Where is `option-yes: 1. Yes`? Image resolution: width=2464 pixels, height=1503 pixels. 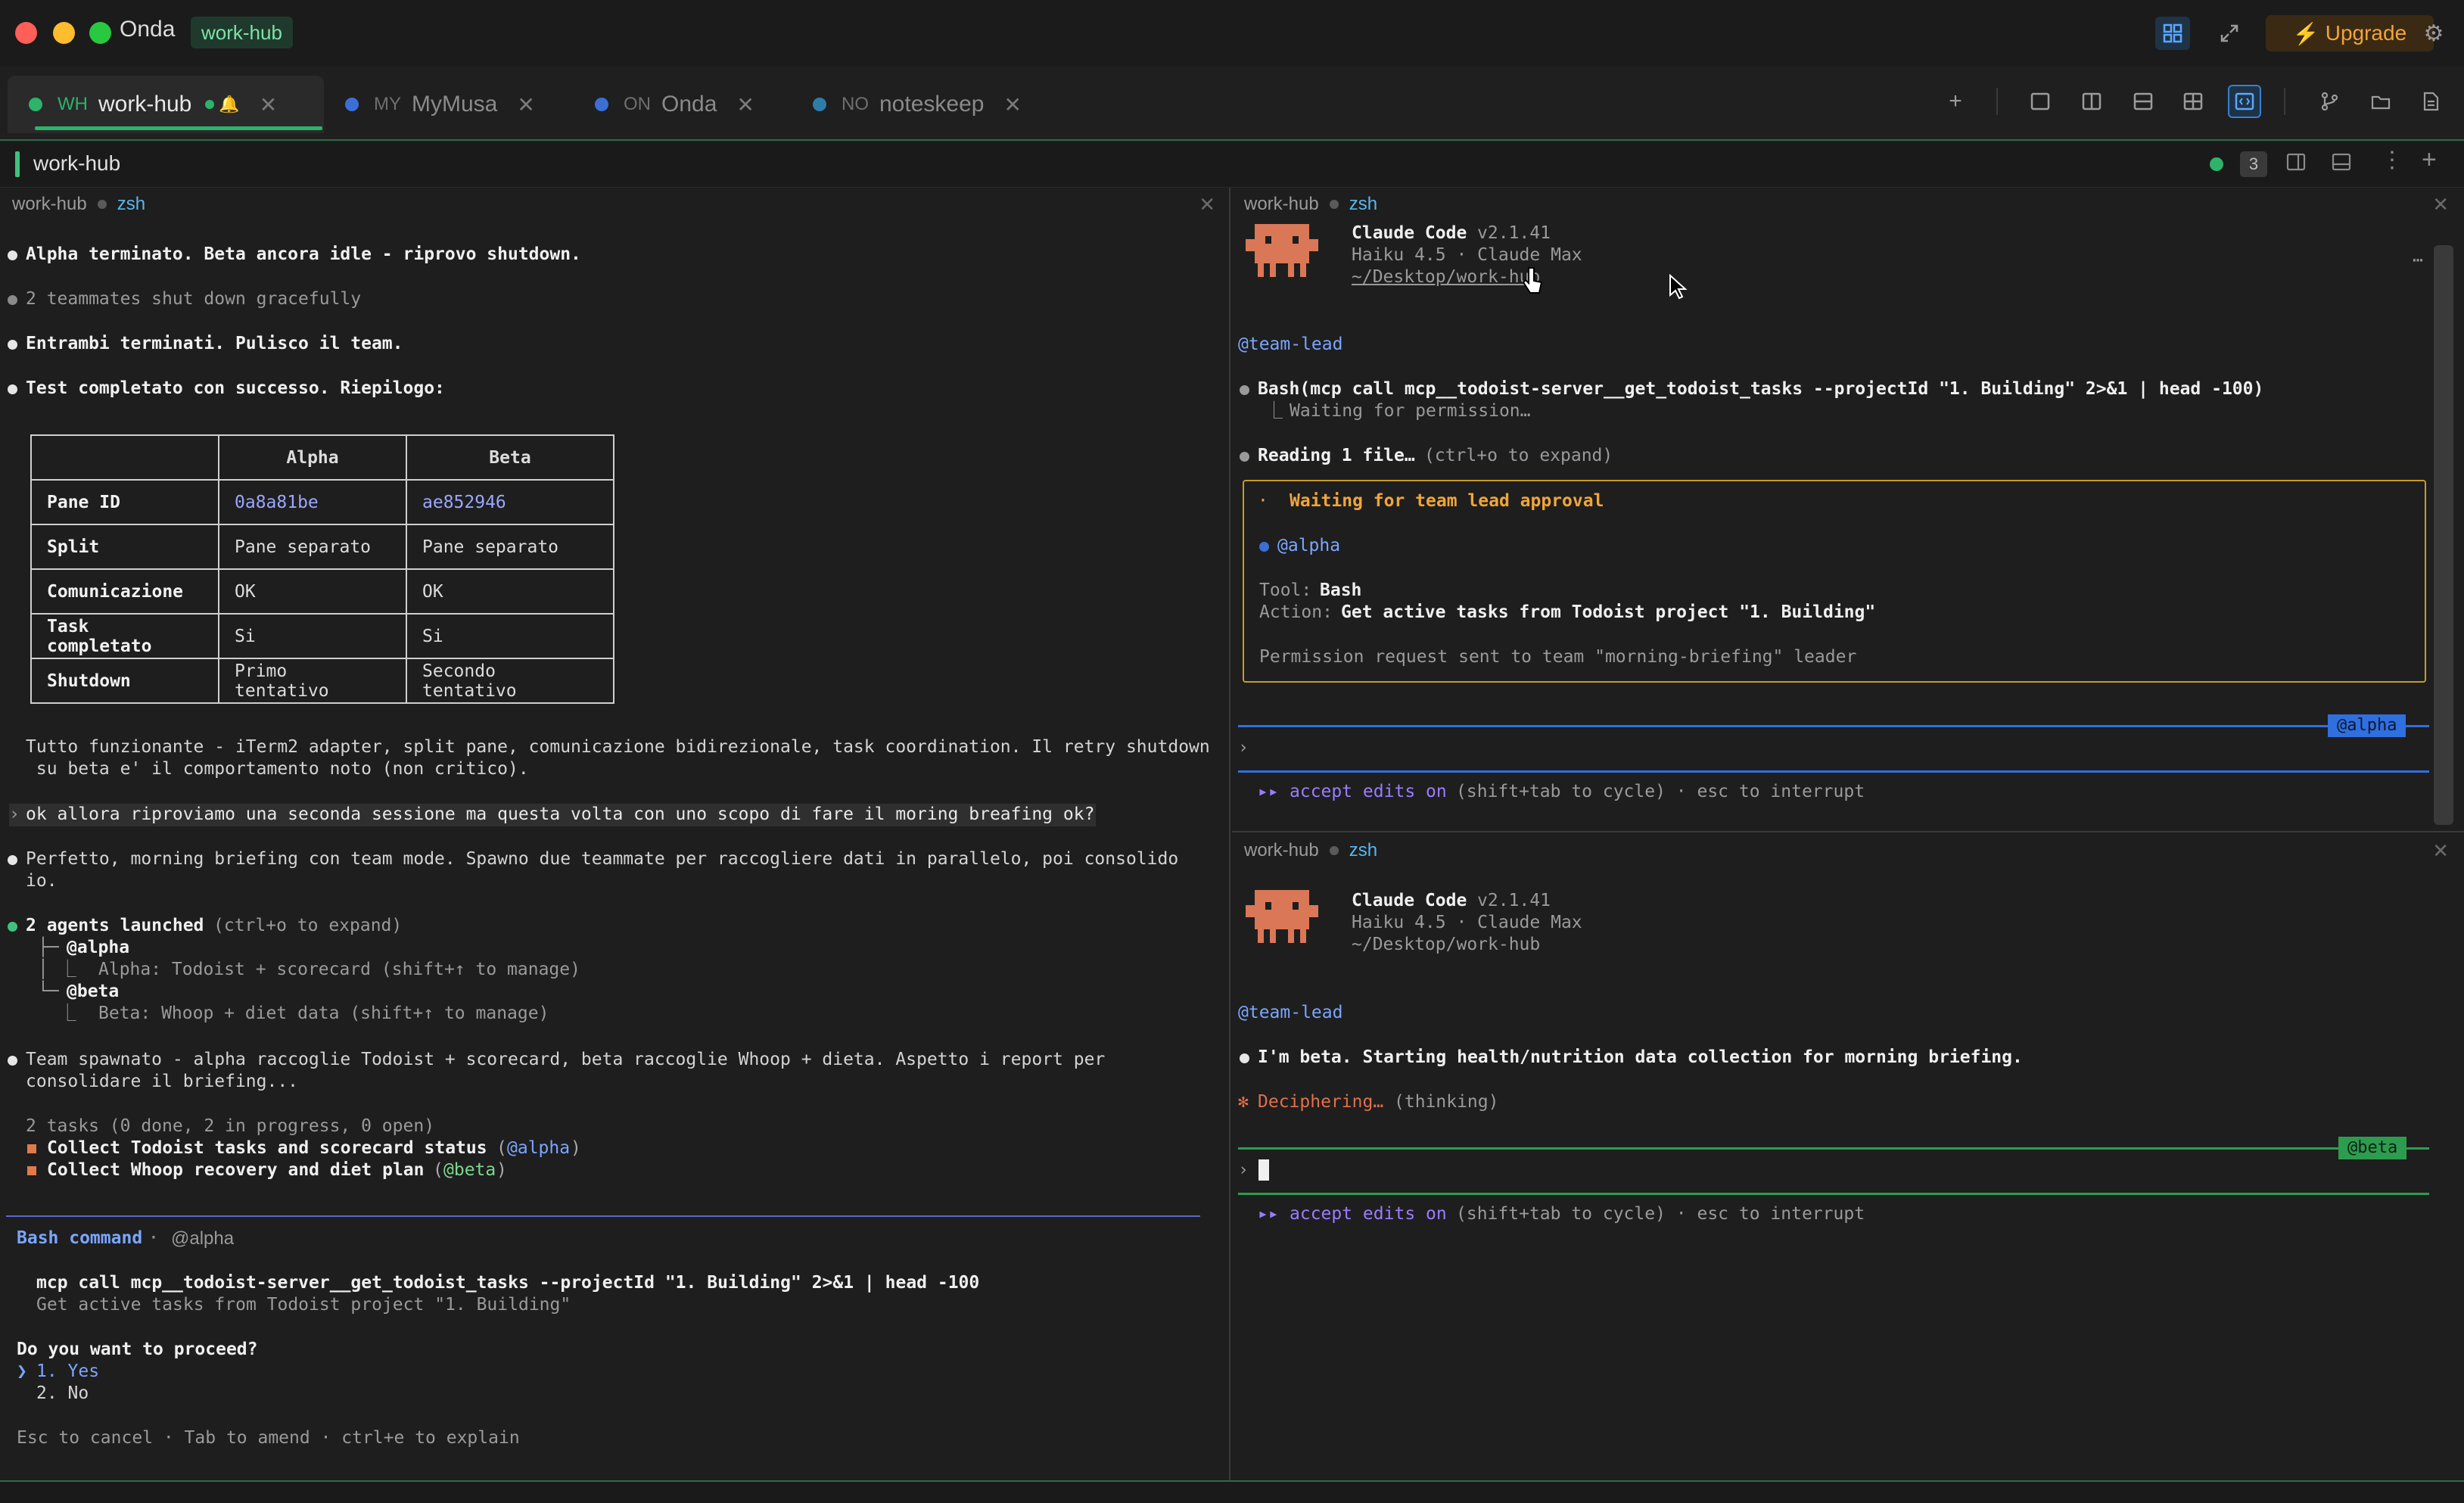
option-yes: 1. Yes is located at coordinates (67, 1372).